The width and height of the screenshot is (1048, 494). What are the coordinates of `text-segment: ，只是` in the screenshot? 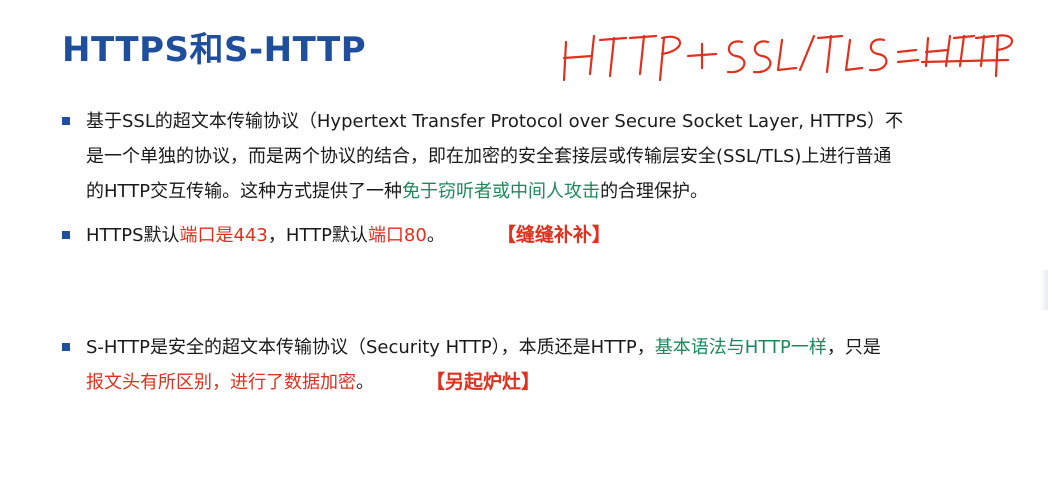 It's located at (853, 347).